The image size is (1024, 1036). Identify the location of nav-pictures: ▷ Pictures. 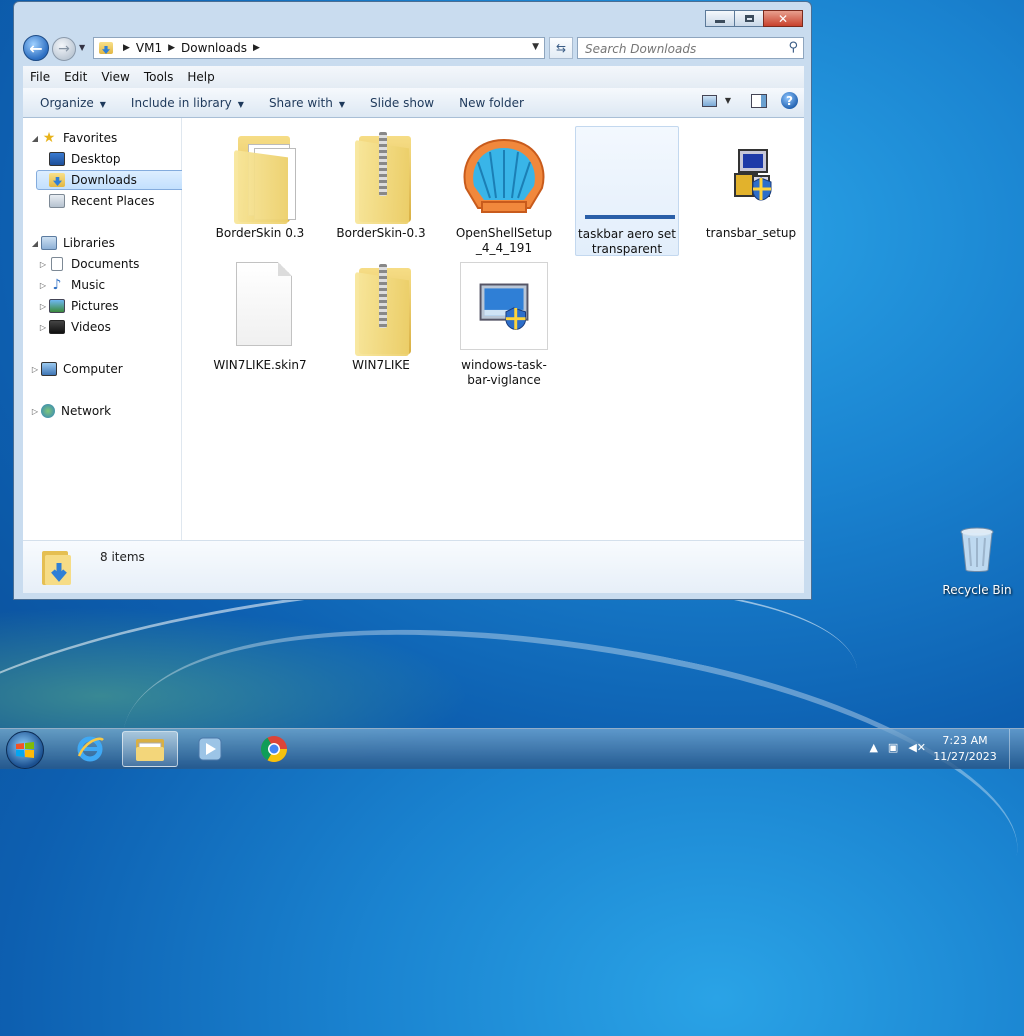
(78, 306).